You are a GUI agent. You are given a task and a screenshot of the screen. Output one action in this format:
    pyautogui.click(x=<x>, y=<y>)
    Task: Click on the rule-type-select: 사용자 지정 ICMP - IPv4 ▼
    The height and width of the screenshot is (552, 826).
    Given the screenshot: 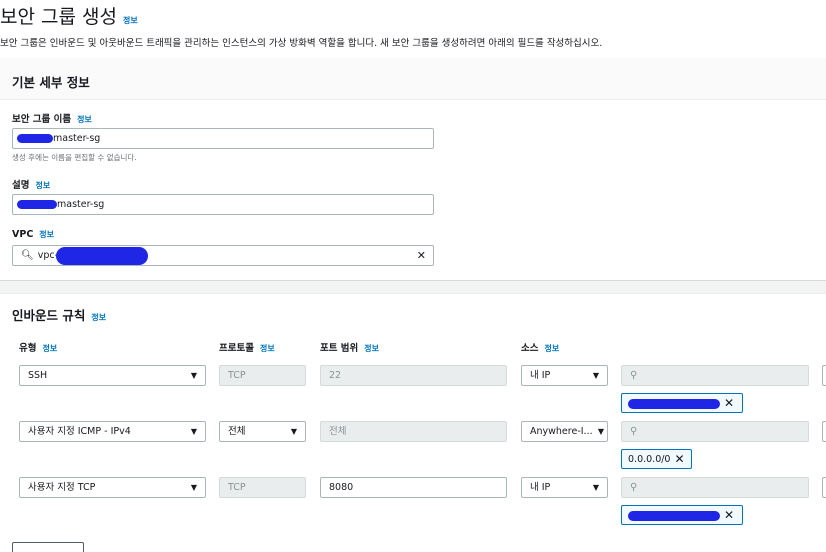 What is the action you would take?
    pyautogui.click(x=112, y=431)
    